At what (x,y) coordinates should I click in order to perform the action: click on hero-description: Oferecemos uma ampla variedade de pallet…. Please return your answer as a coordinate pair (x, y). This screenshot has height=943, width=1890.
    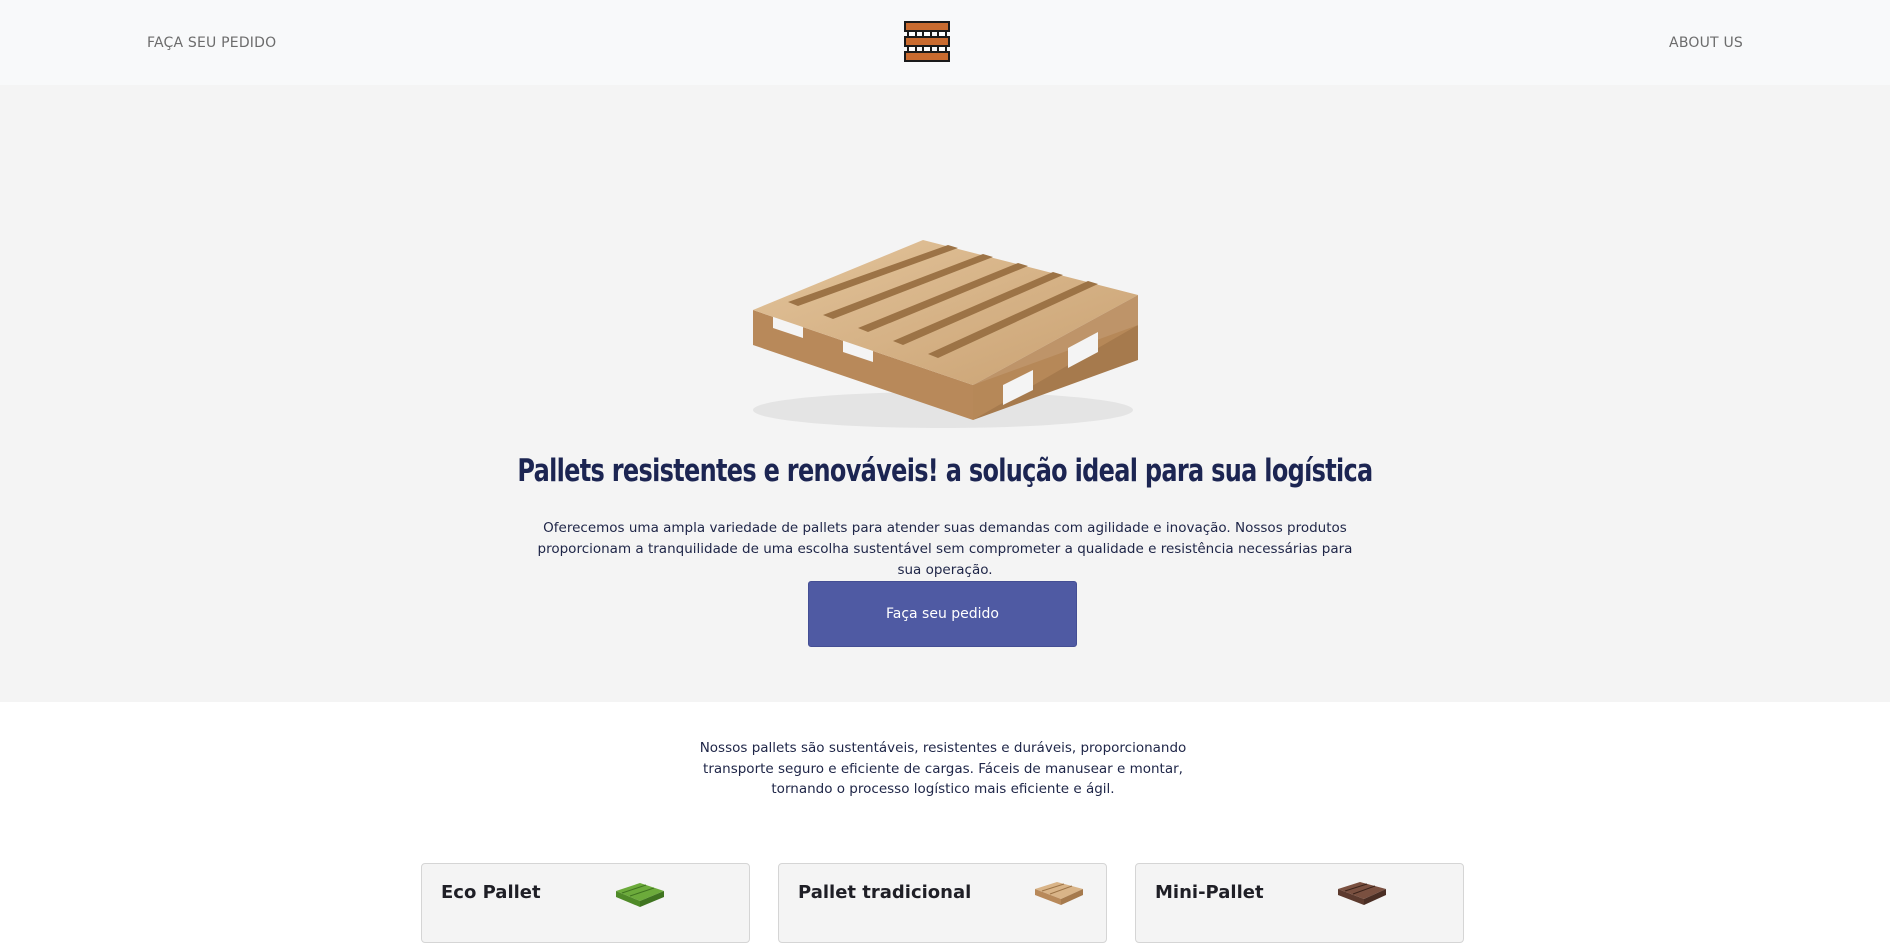
    Looking at the image, I should click on (945, 549).